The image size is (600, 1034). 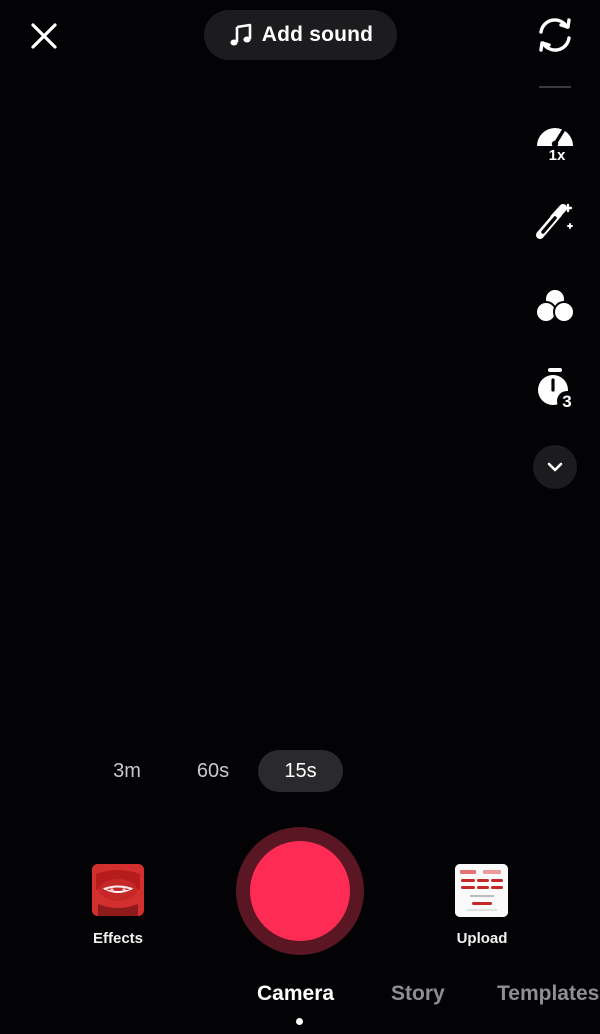 I want to click on flip-camera-icon, so click(x=555, y=35).